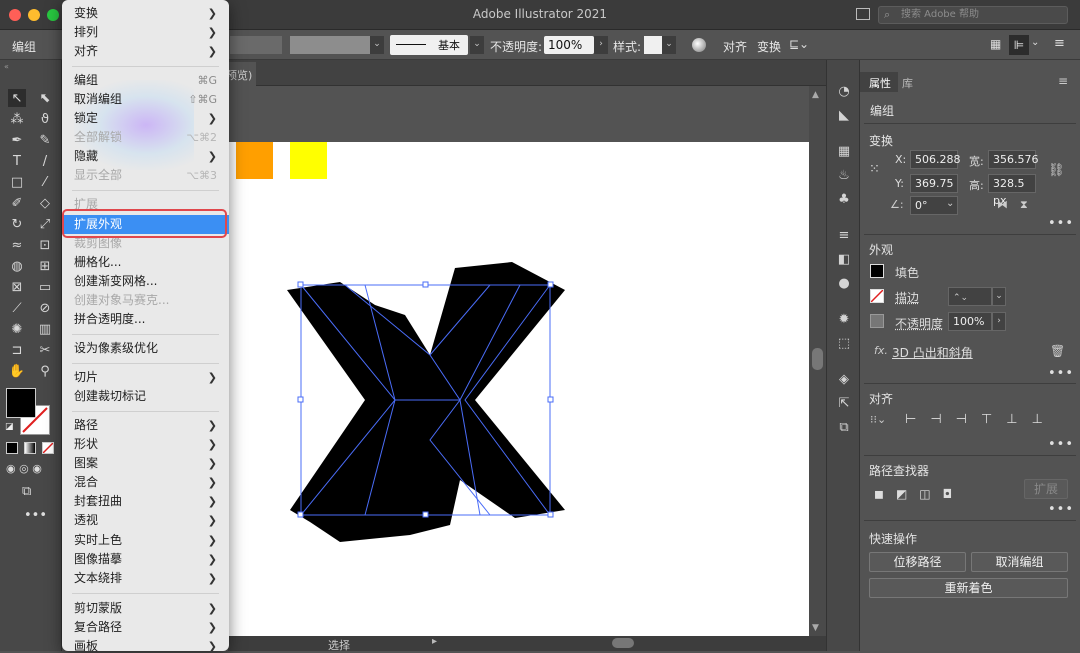  Describe the element at coordinates (45, 329) in the screenshot. I see `graph-tool-icon: ▥` at that location.